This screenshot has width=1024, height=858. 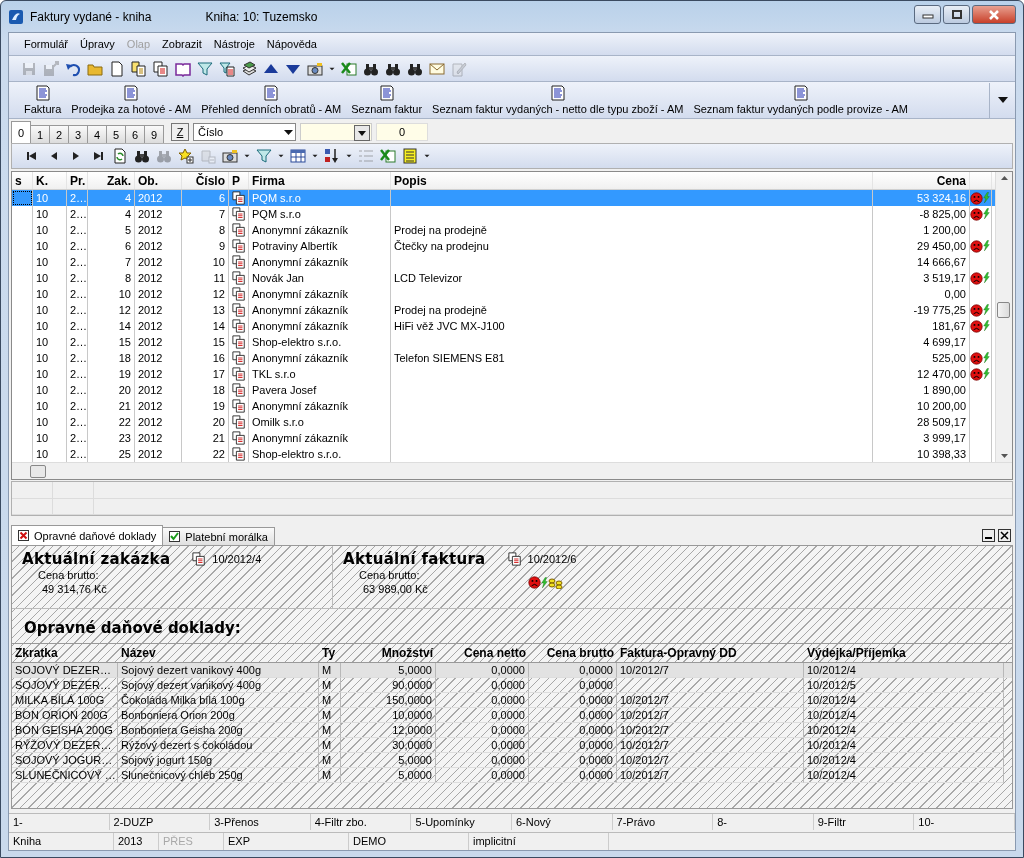 What do you see at coordinates (205, 180) in the screenshot?
I see `column-header: Číslo` at bounding box center [205, 180].